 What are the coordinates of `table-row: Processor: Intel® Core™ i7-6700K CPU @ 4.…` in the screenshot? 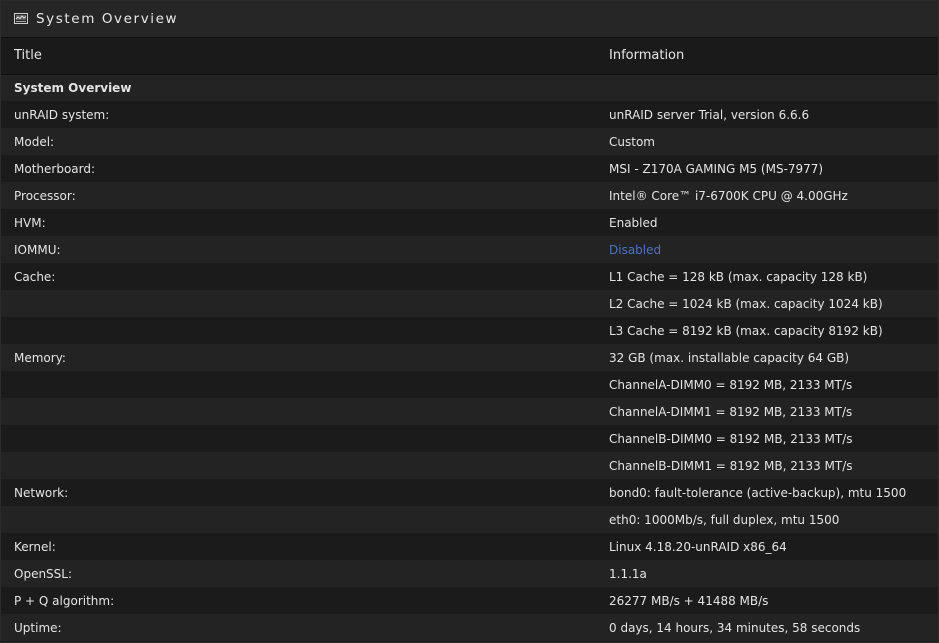 It's located at (469, 195).